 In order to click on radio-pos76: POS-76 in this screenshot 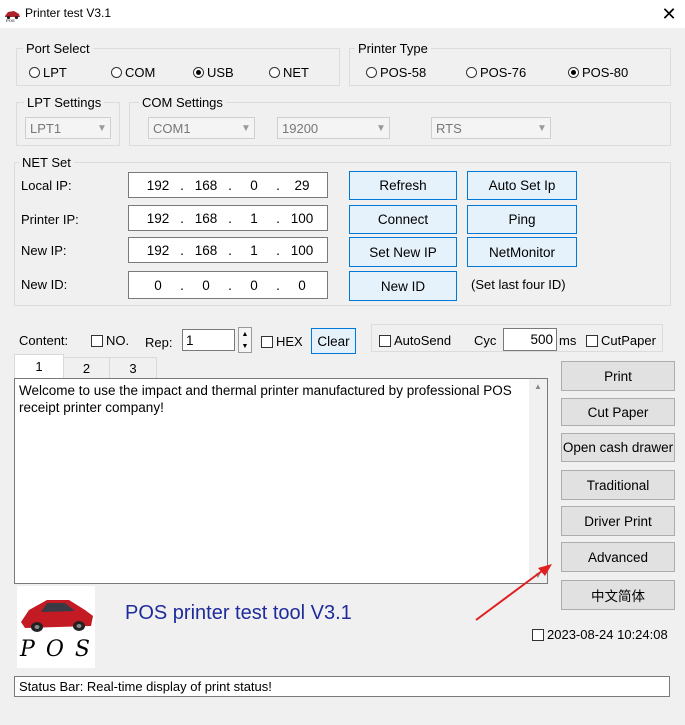, I will do `click(496, 72)`.